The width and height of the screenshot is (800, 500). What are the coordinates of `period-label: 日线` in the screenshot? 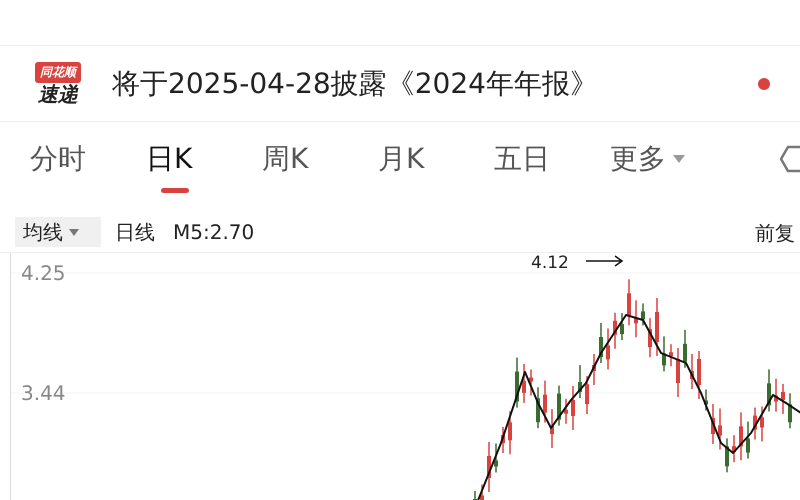 It's located at (135, 232).